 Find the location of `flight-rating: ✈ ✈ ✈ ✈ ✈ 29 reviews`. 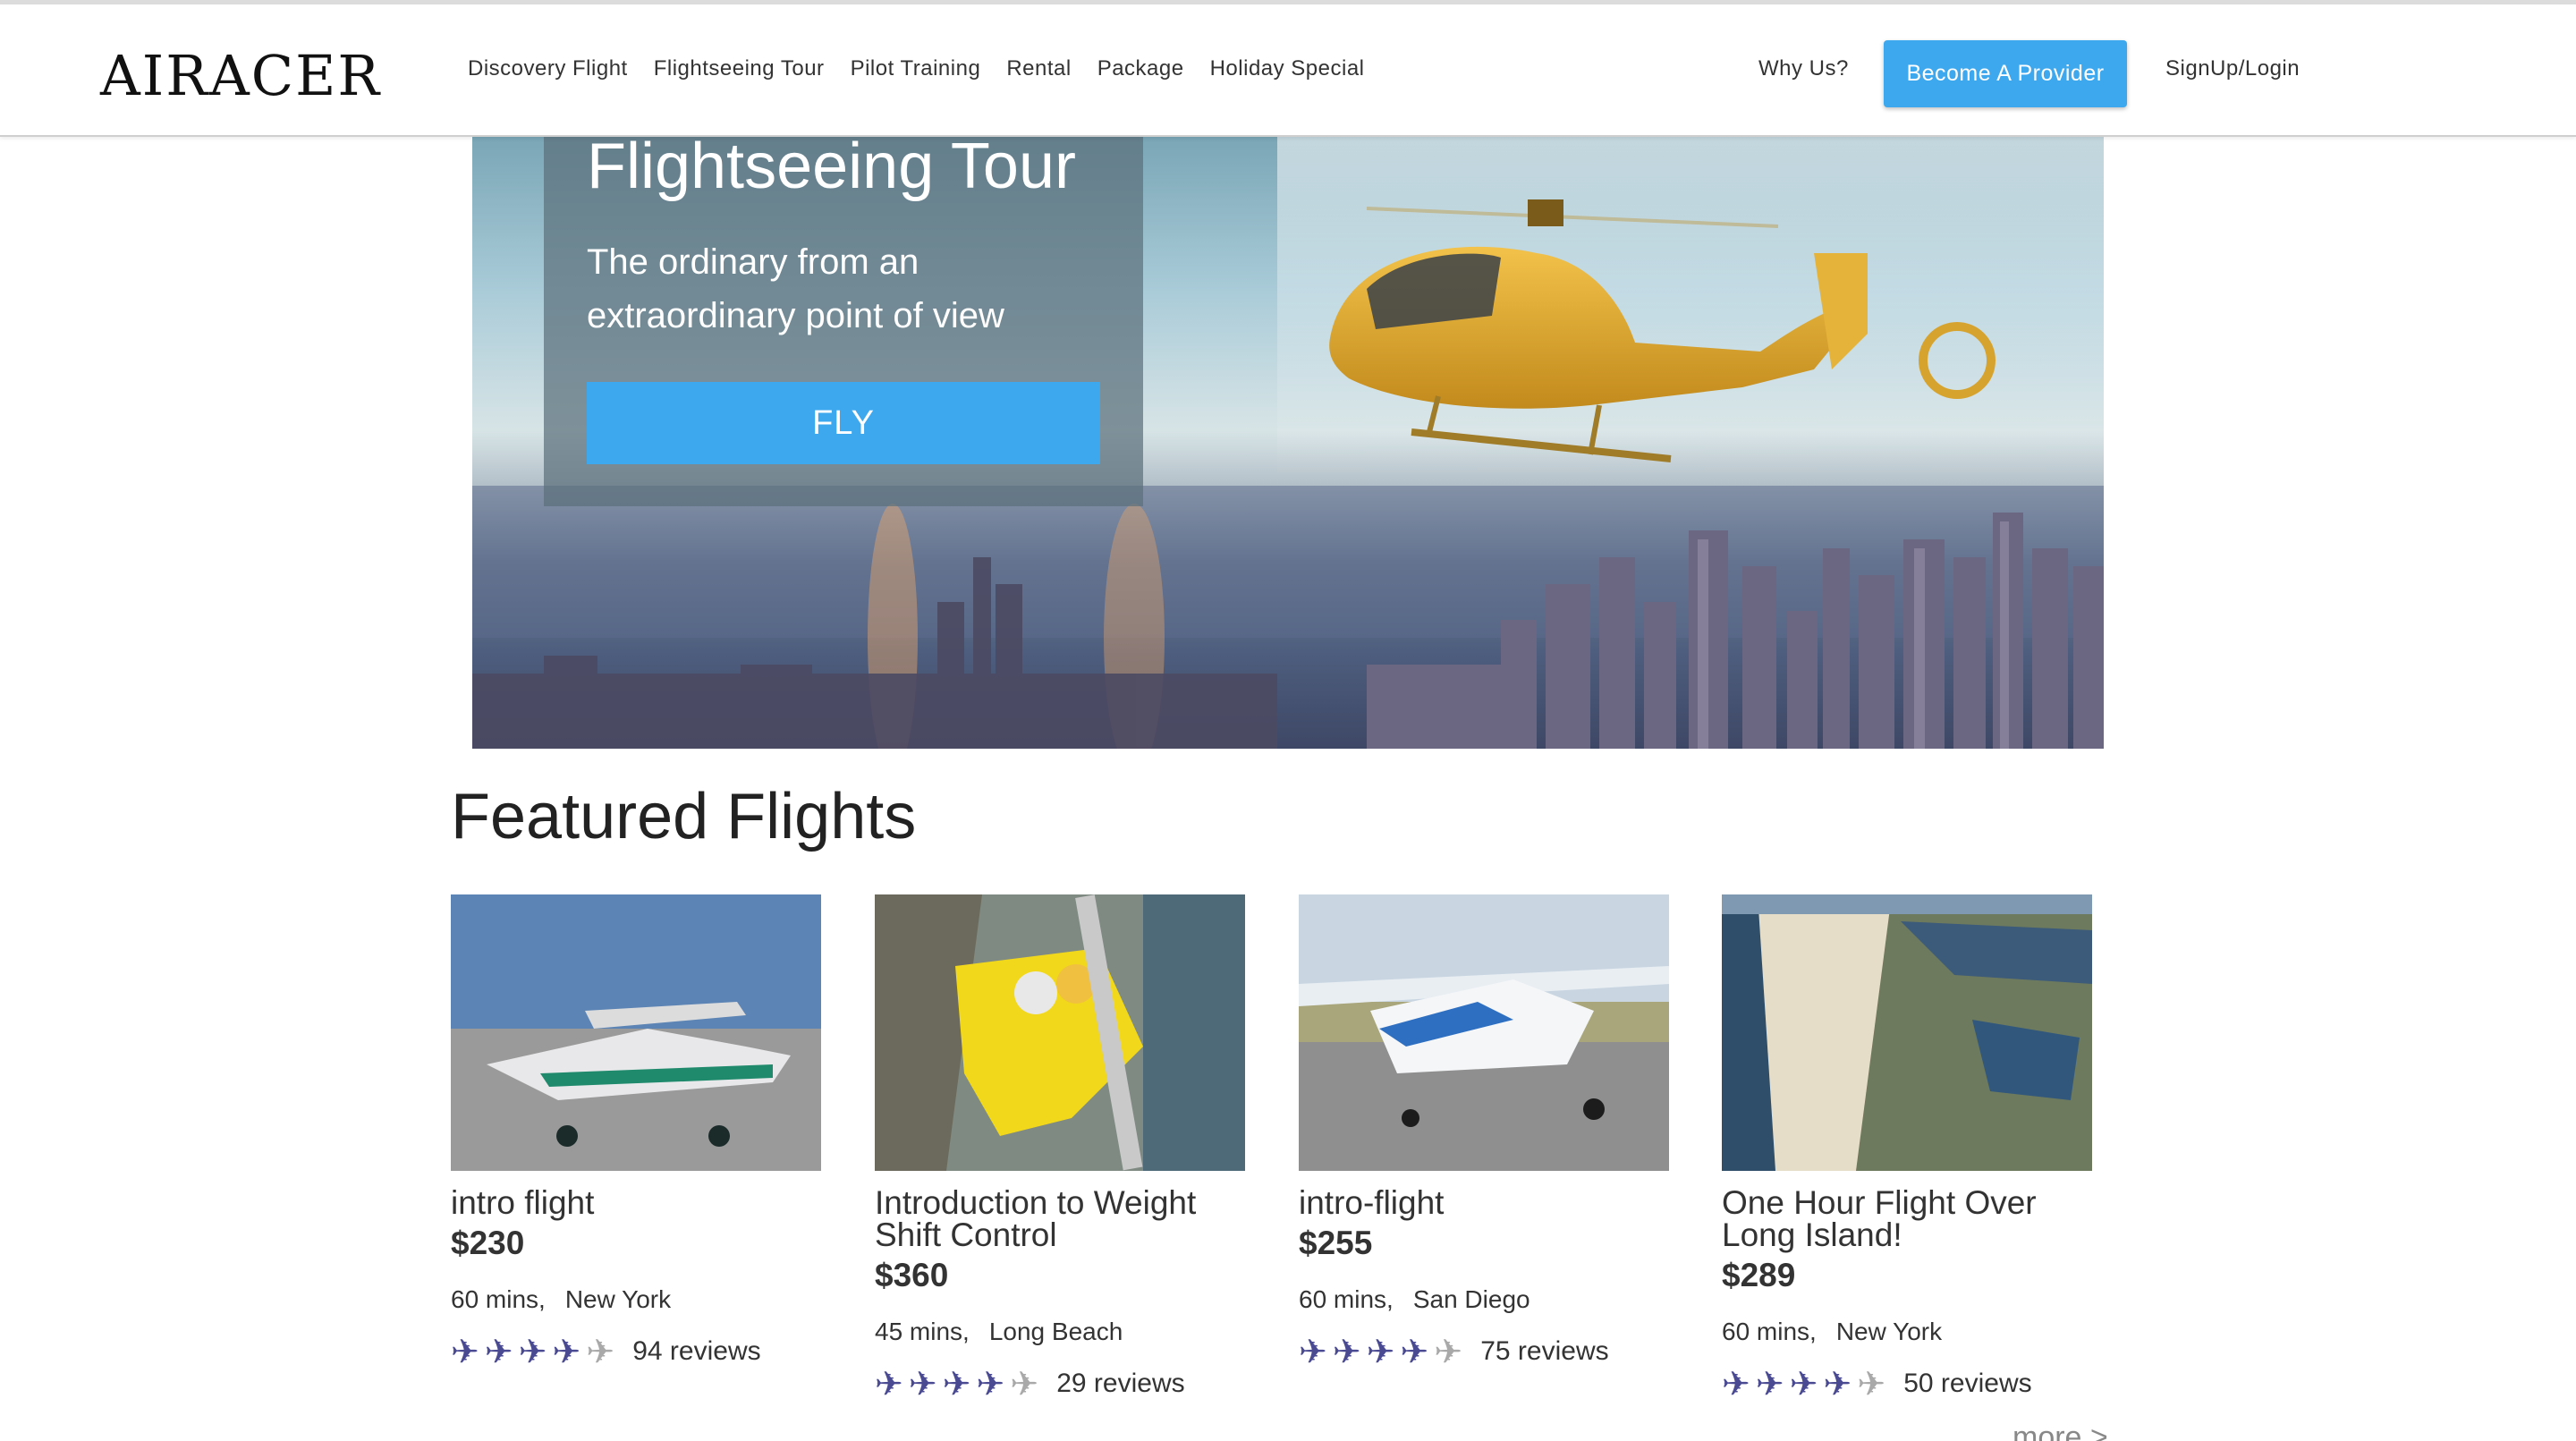

flight-rating: ✈ ✈ ✈ ✈ ✈ 29 reviews is located at coordinates (1060, 1384).